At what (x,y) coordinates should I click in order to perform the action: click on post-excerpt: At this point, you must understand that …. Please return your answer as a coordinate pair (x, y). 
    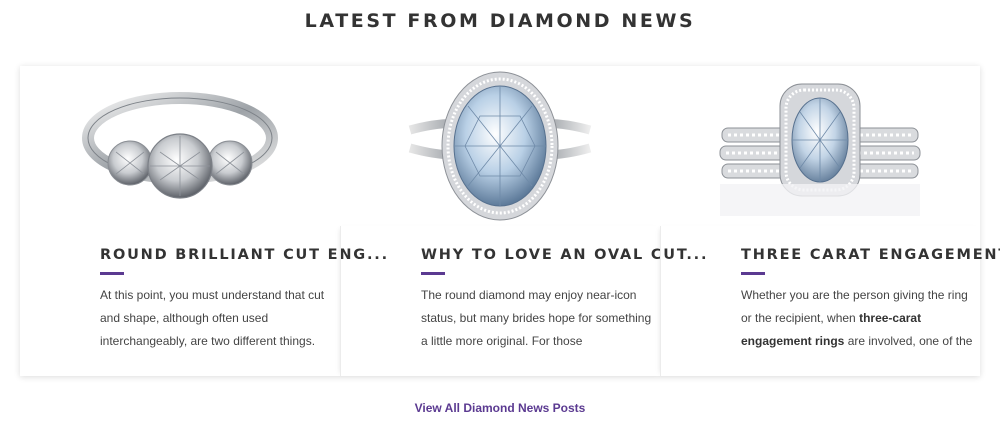
    Looking at the image, I should click on (212, 318).